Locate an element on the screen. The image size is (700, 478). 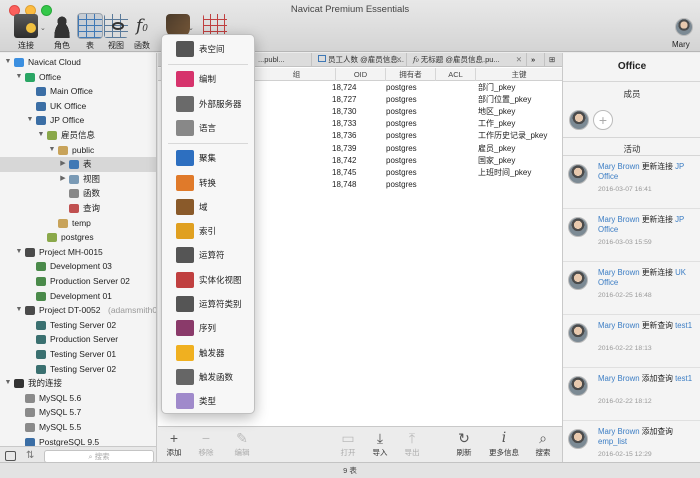
tab-employee-count: 员工人数 @雇员信息... ✕ is located at coordinates (359, 60).